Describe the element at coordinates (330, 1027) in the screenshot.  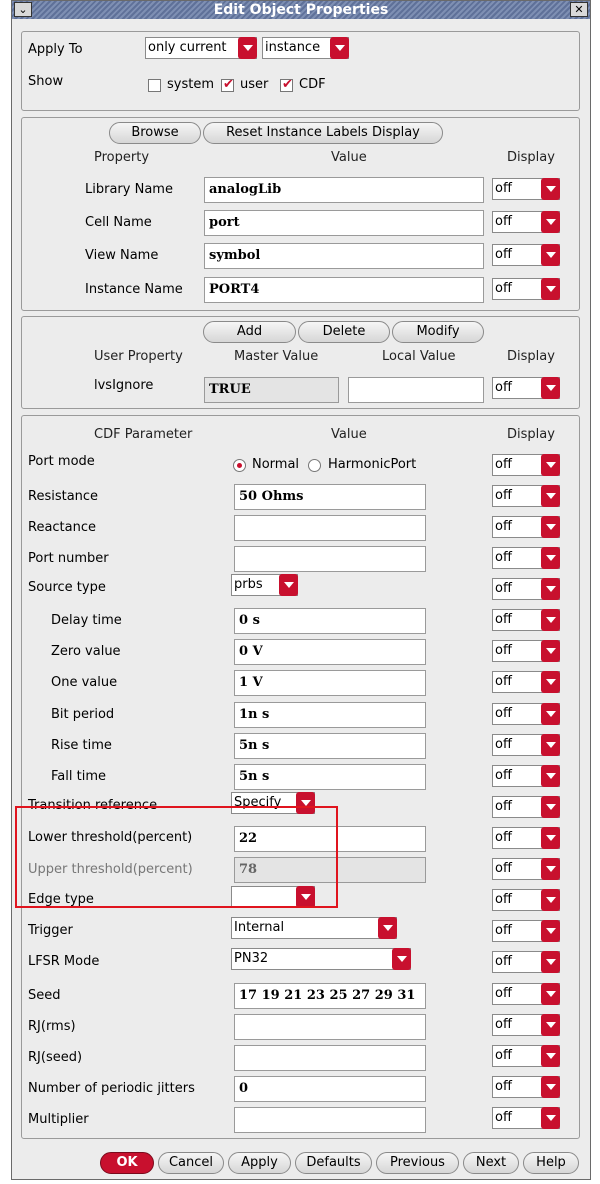
I see `rj-rms-field` at that location.